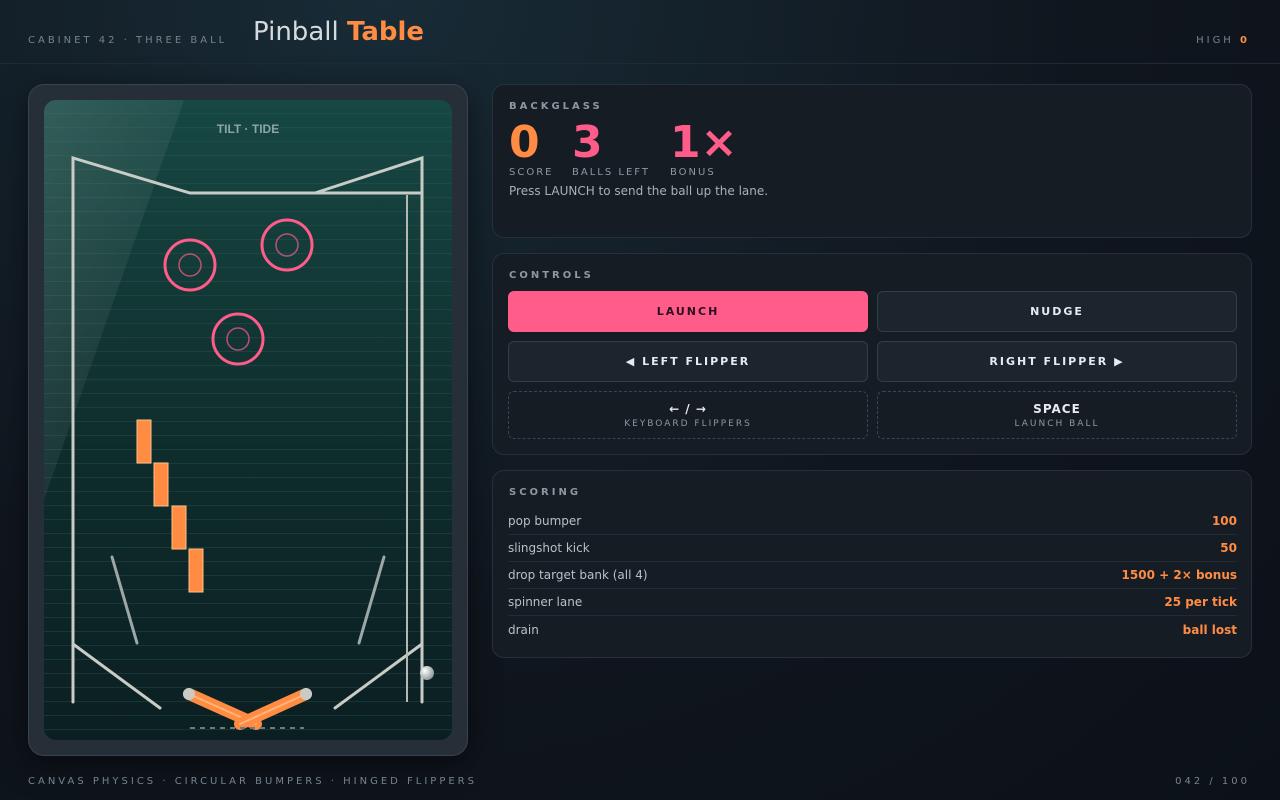  Describe the element at coordinates (611, 148) in the screenshot. I see `balls-stat: 3 BALLS LEFT` at that location.